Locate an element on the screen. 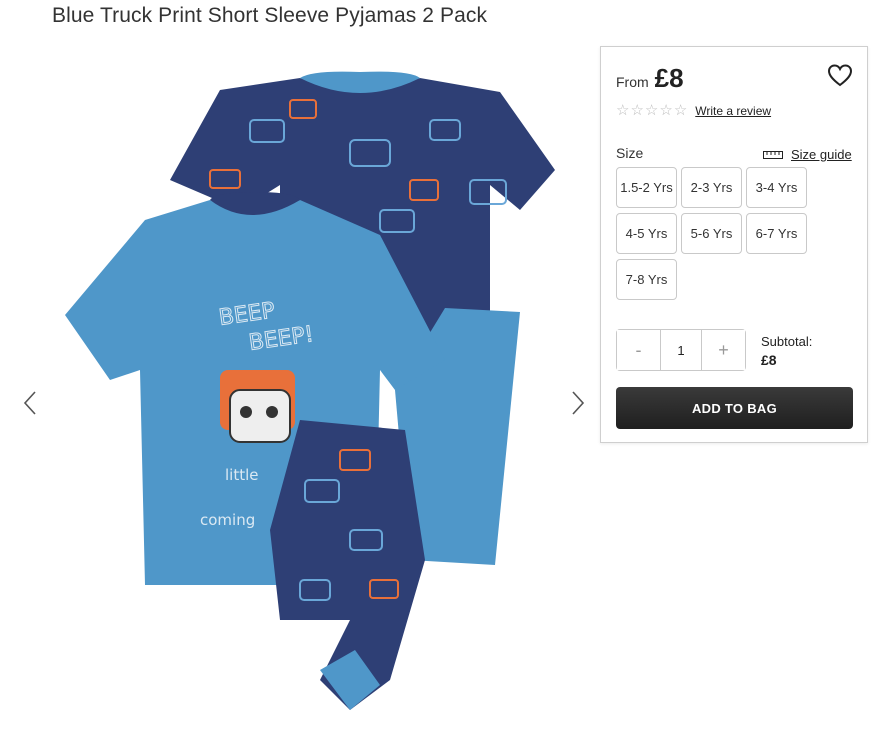 This screenshot has width=888, height=732. size-guide-link: Size guide is located at coordinates (807, 154).